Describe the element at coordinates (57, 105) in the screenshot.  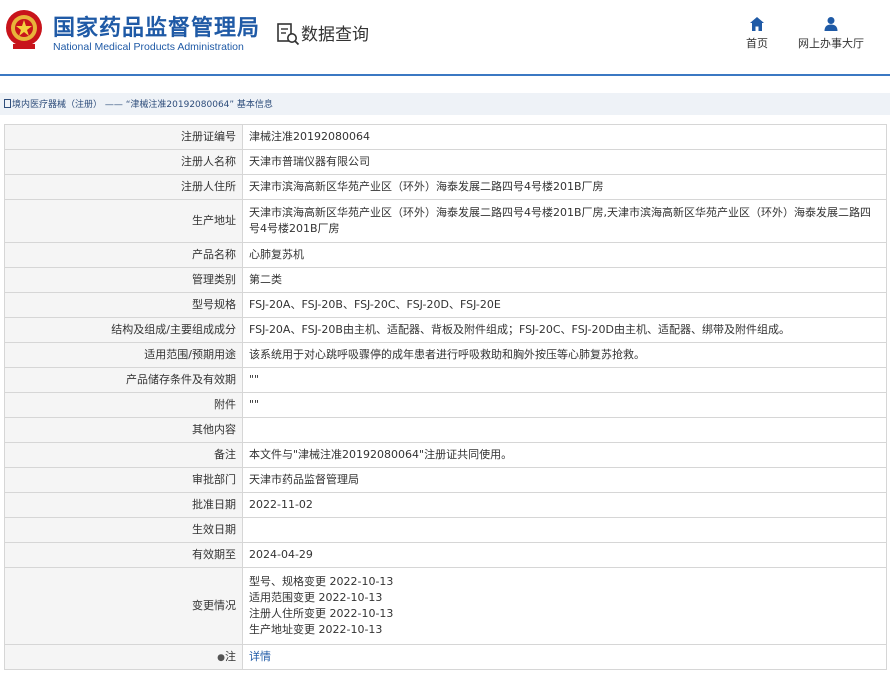
I see `breadcrumb-section-link: 境内医疗器械（注册）` at that location.